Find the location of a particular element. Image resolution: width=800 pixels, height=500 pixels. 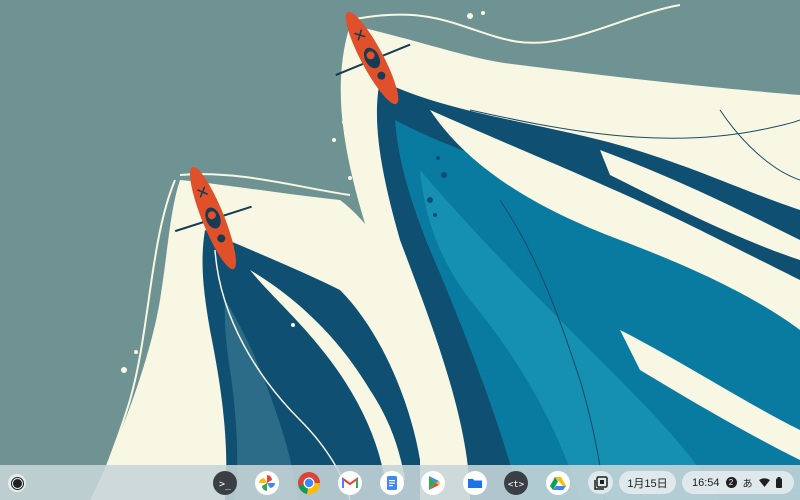

gmail-icon is located at coordinates (350, 483).